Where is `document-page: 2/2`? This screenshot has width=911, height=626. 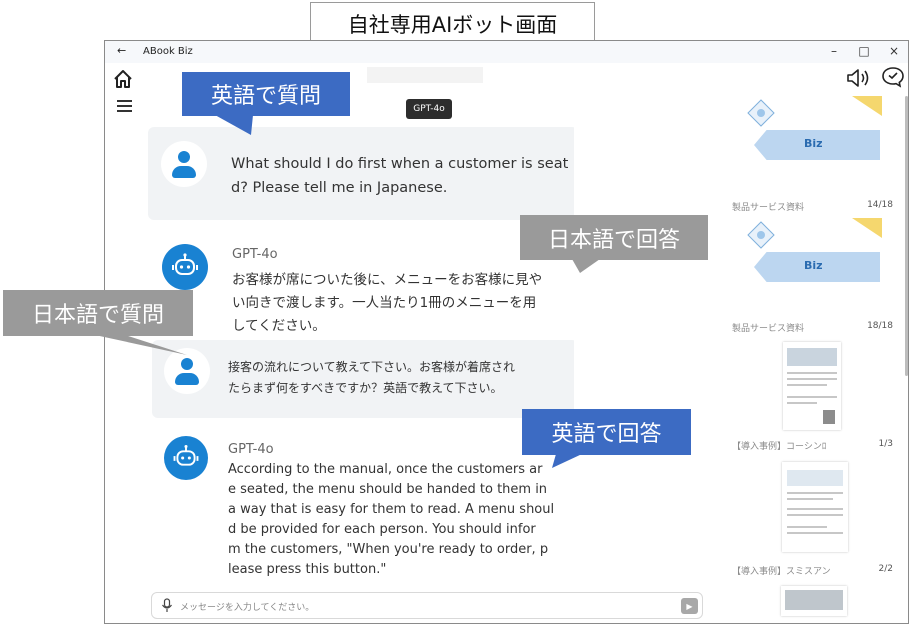
document-page: 2/2 is located at coordinates (885, 569).